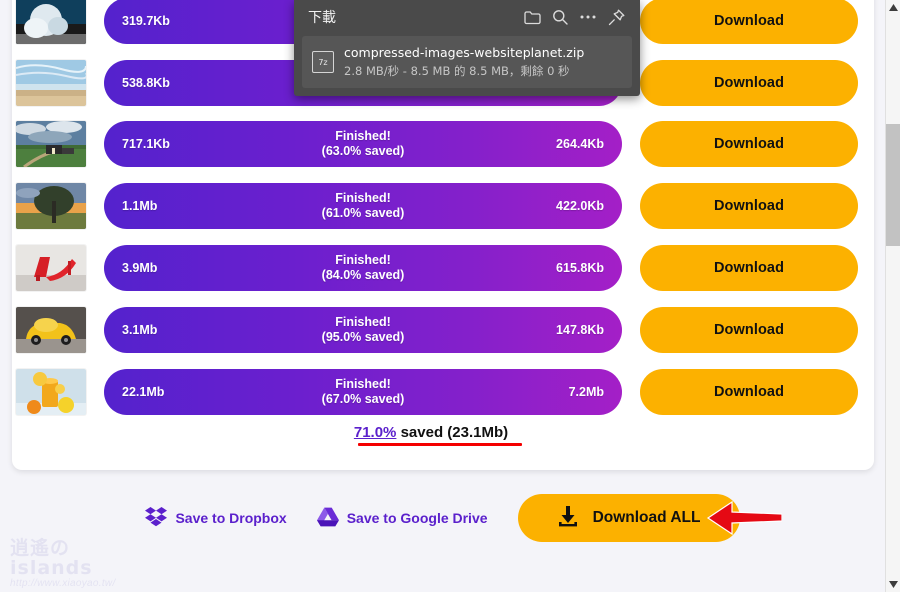 Image resolution: width=900 pixels, height=592 pixels. I want to click on save-to-google-drive-label: Save to Google Drive, so click(417, 518).